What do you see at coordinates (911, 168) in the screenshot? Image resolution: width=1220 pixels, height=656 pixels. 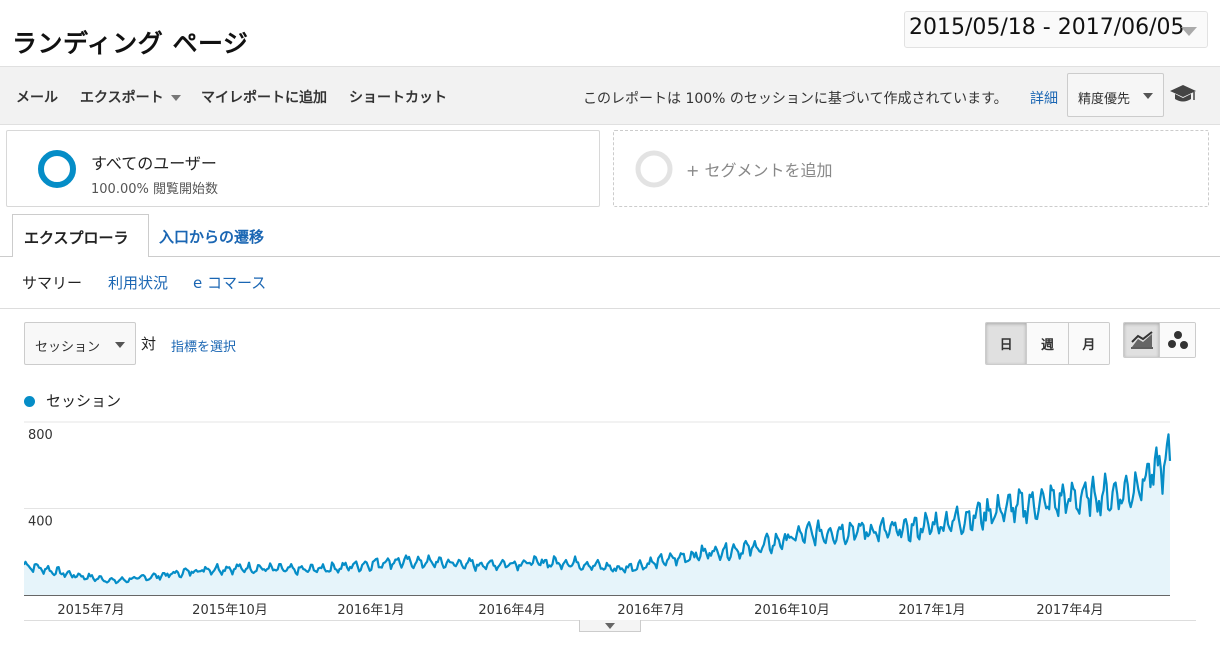 I see `add-segment-button: + セグメントを追加` at bounding box center [911, 168].